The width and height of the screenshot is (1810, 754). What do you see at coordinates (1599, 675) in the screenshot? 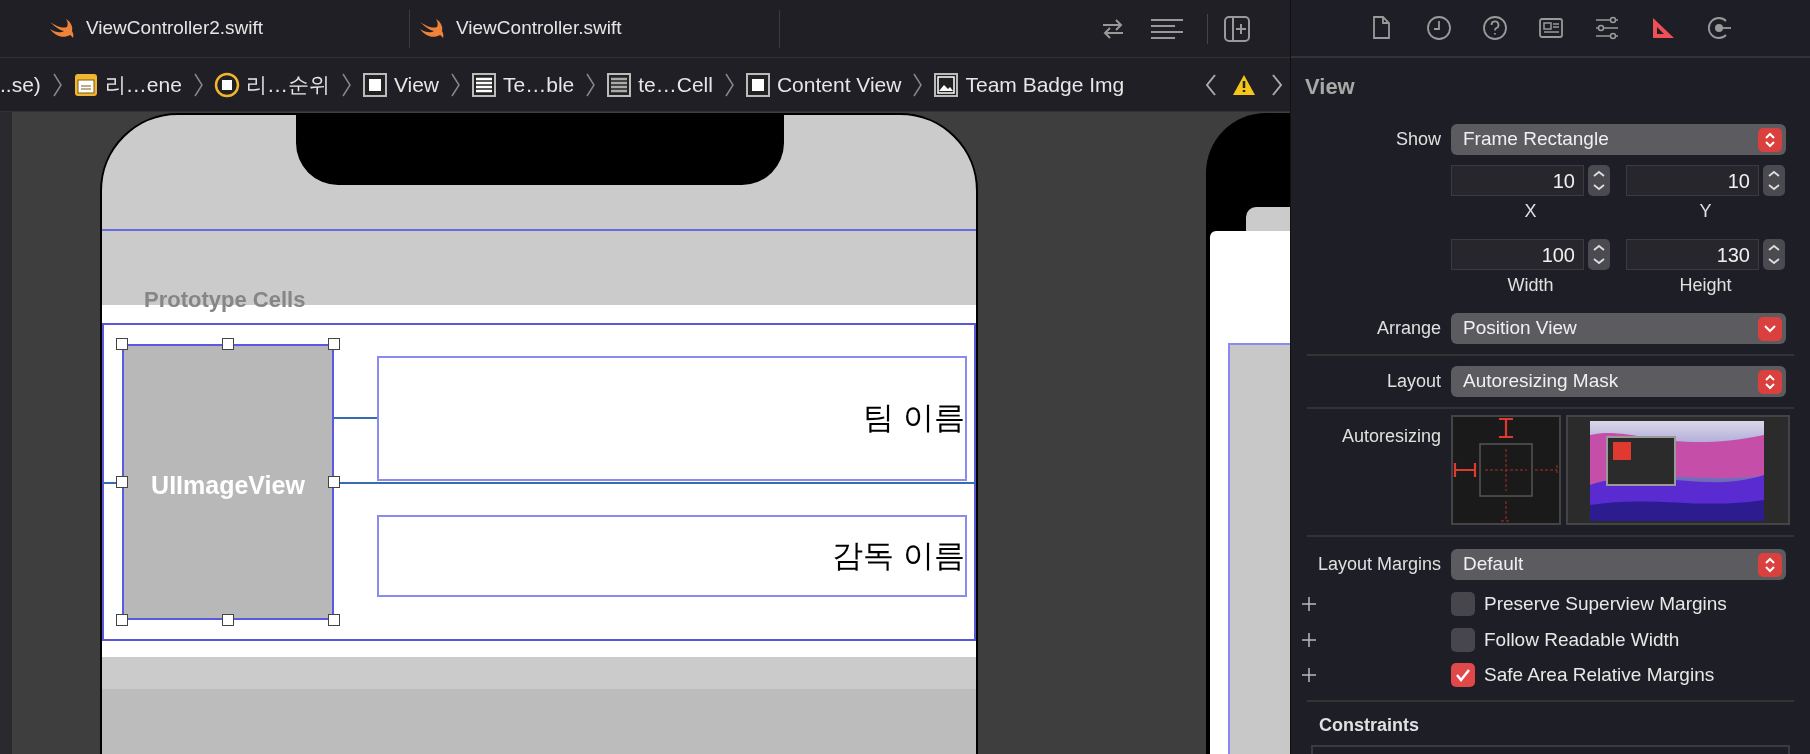
I see `checkbox-label: Safe Area Relative Margins` at bounding box center [1599, 675].